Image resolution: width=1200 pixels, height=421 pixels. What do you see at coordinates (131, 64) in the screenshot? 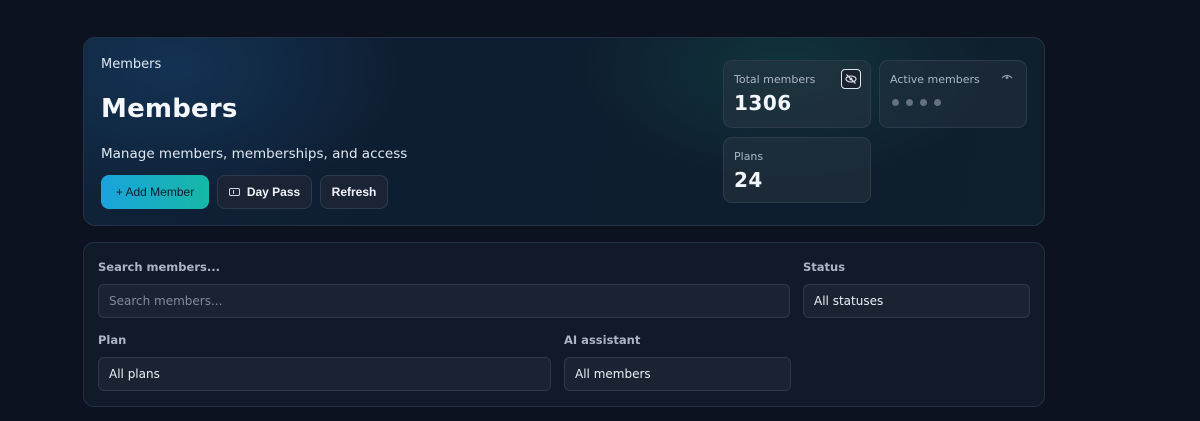
I see `breadcrumb: Members` at bounding box center [131, 64].